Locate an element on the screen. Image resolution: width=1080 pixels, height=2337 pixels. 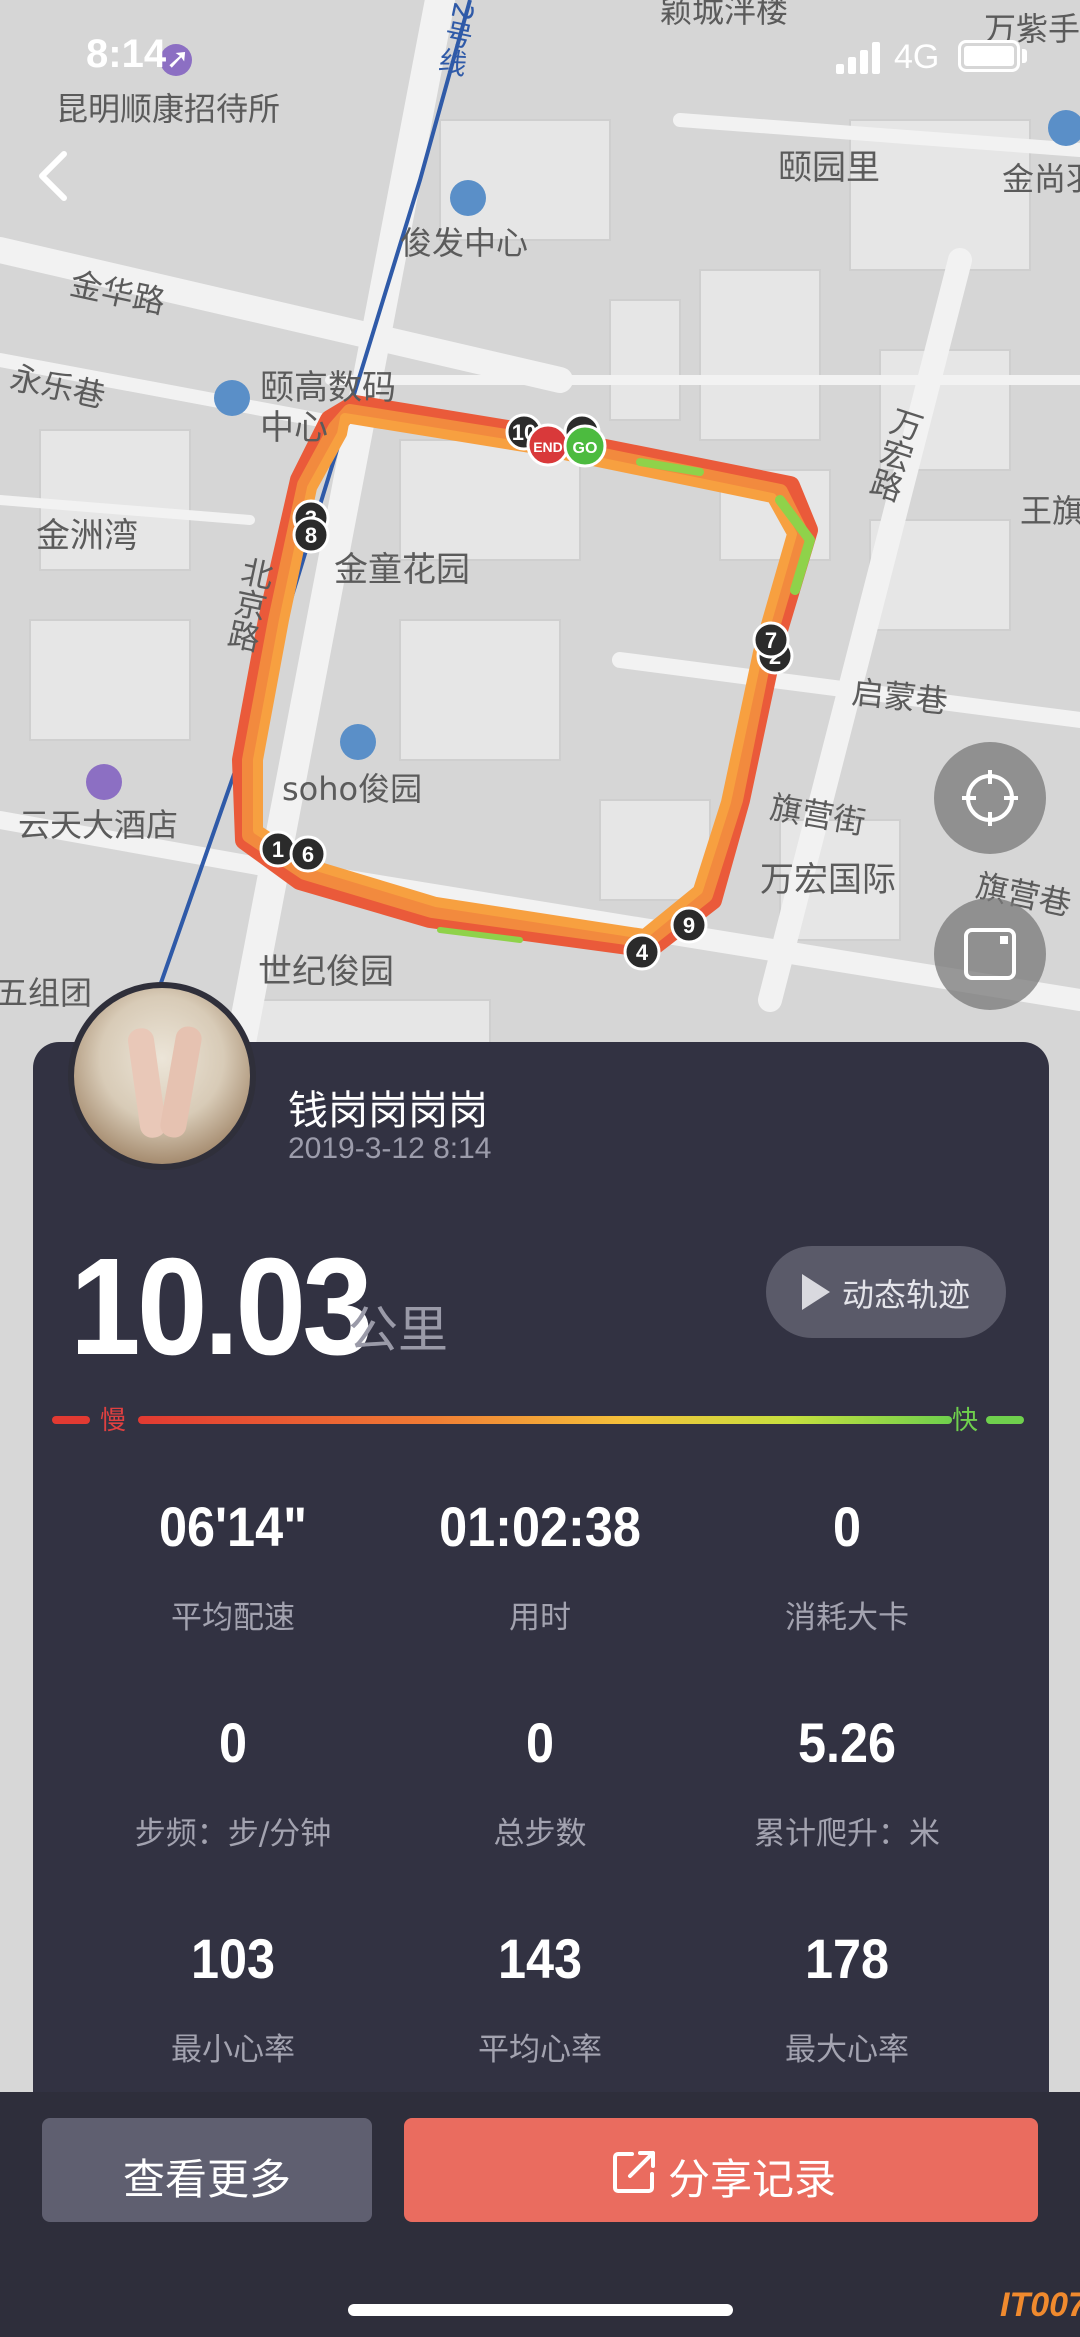
elevation-label: 累计爬升：米 is located at coordinates (847, 1834).